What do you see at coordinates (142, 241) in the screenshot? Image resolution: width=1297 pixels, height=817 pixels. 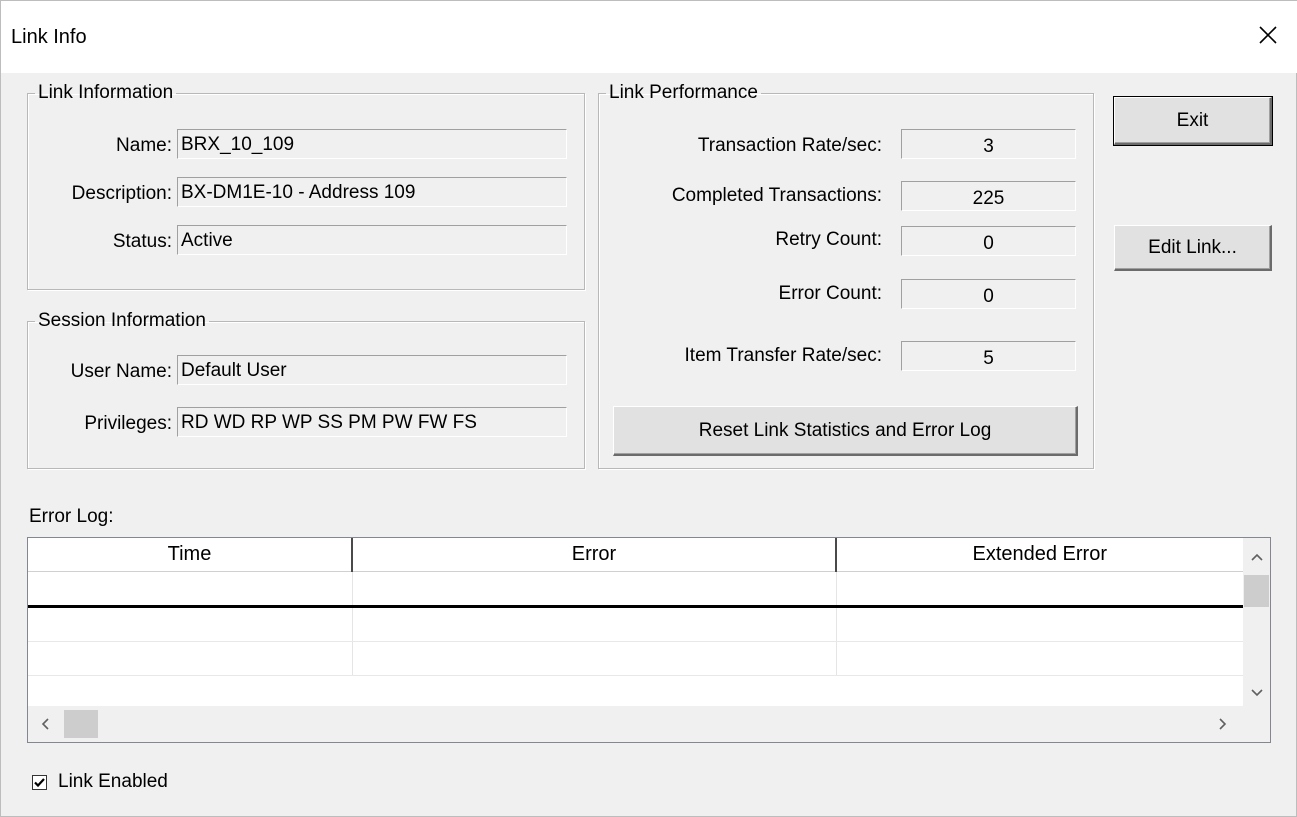 I see `status-label: Status:` at bounding box center [142, 241].